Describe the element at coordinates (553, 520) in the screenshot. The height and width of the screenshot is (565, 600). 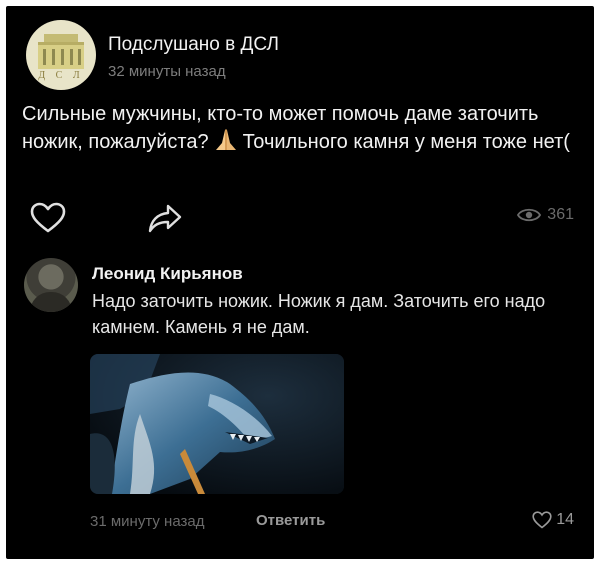
I see `comment-like-button: 14` at that location.